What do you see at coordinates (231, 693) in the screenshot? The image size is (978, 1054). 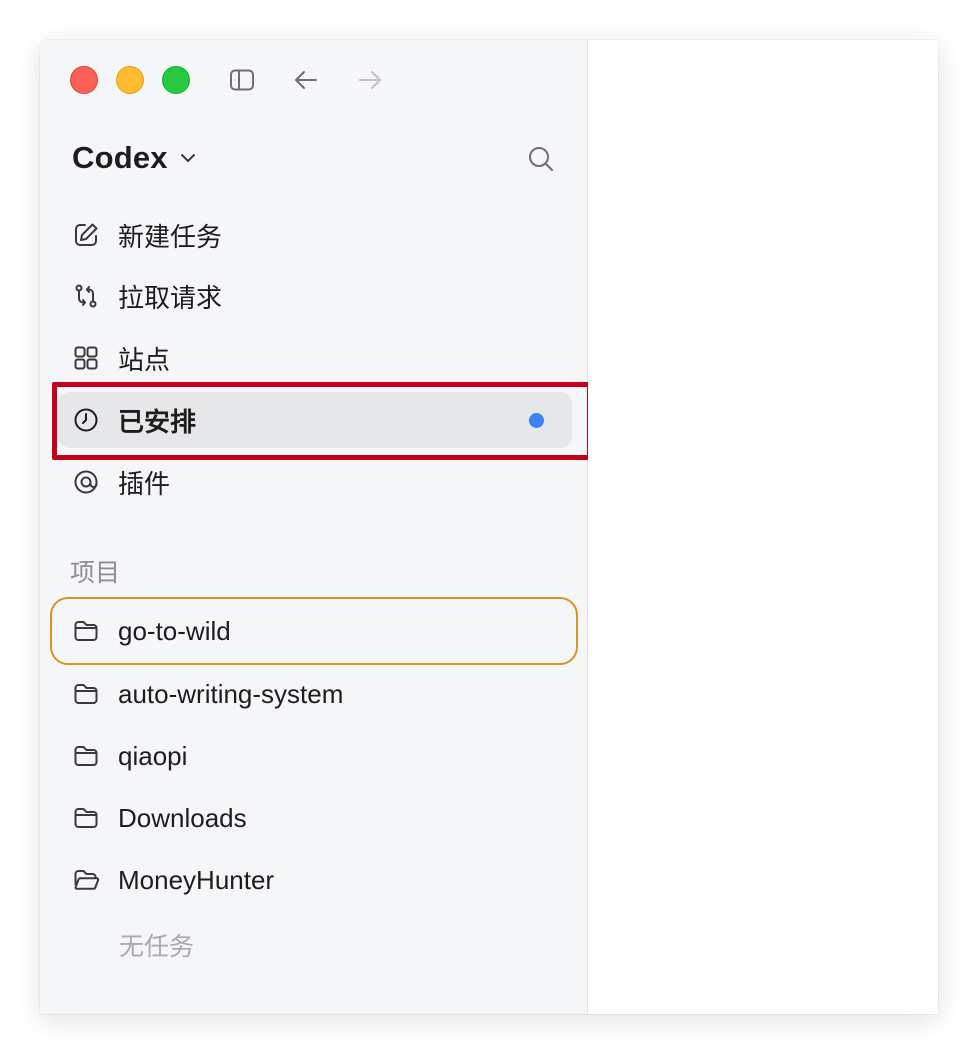 I see `project-label: auto-writing-system` at bounding box center [231, 693].